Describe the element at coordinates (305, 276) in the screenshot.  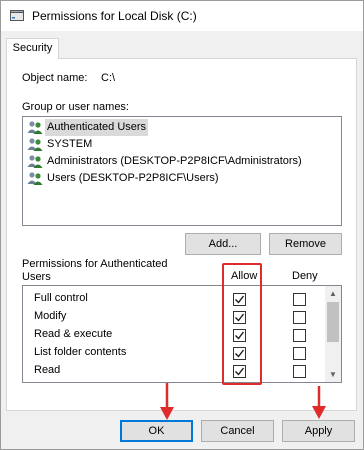
I see `deny-column-header: Deny` at that location.